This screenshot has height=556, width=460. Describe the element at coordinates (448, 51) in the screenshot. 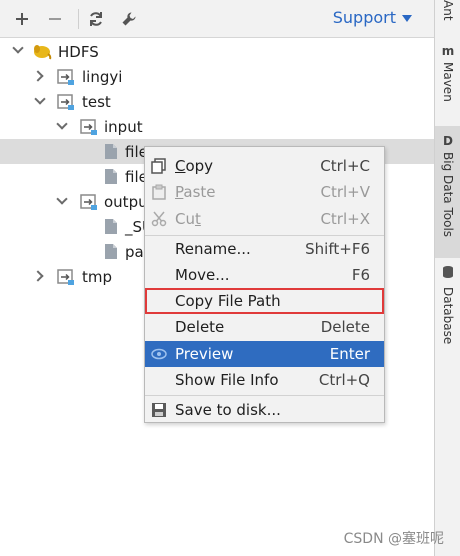

I see `maven-icon: m` at that location.